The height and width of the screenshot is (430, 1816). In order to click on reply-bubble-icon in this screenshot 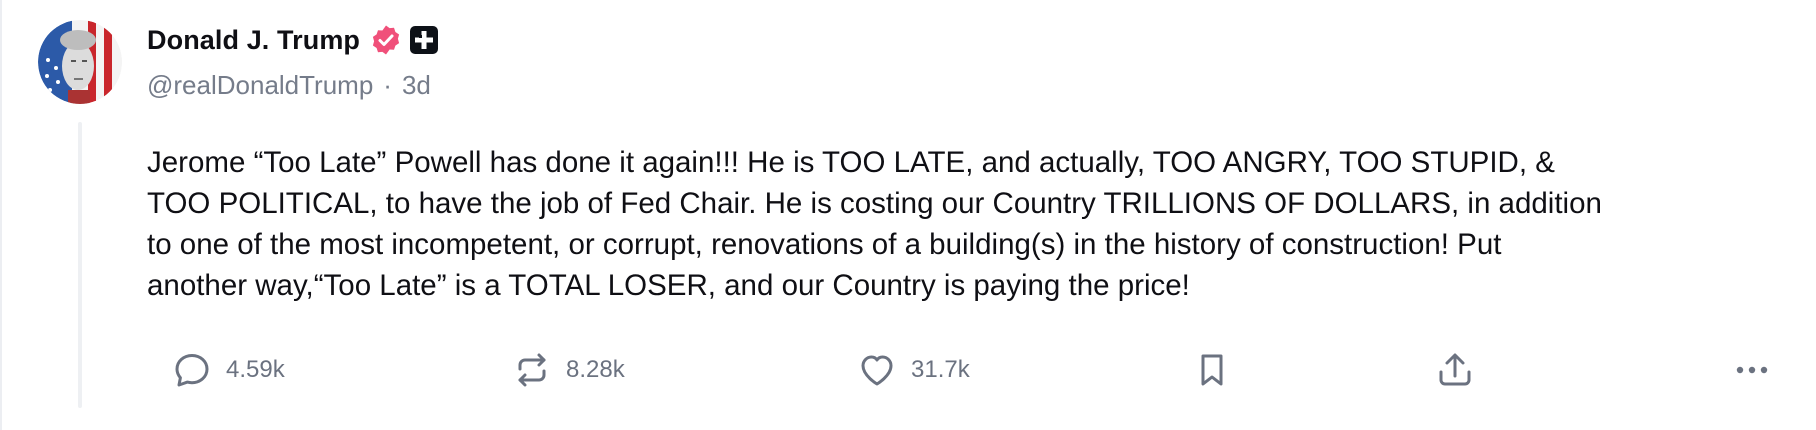, I will do `click(192, 370)`.